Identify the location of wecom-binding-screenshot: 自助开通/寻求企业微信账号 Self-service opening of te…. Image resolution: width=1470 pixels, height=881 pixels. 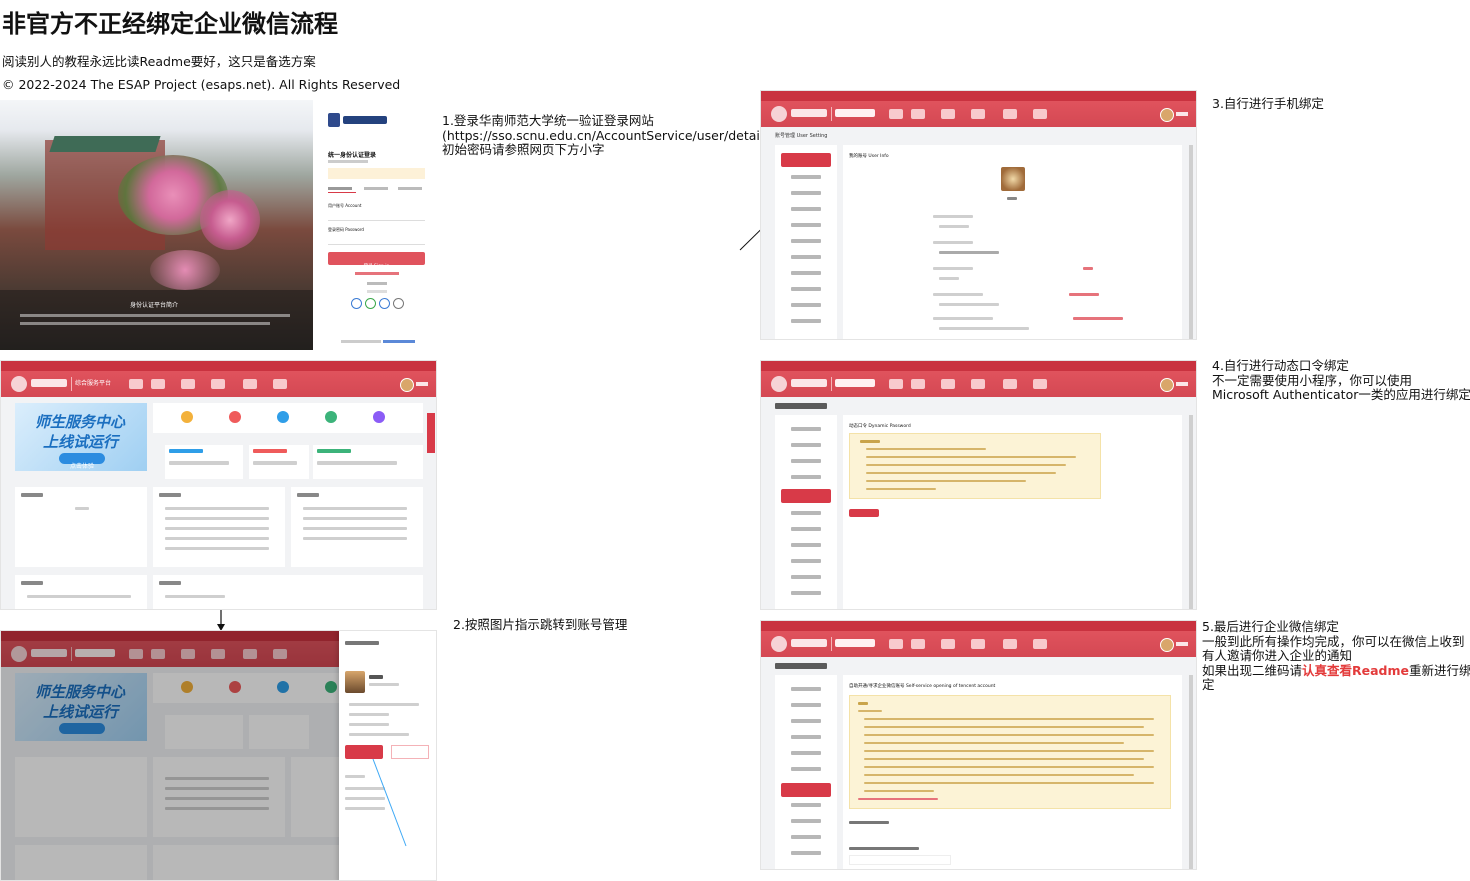
(978, 745).